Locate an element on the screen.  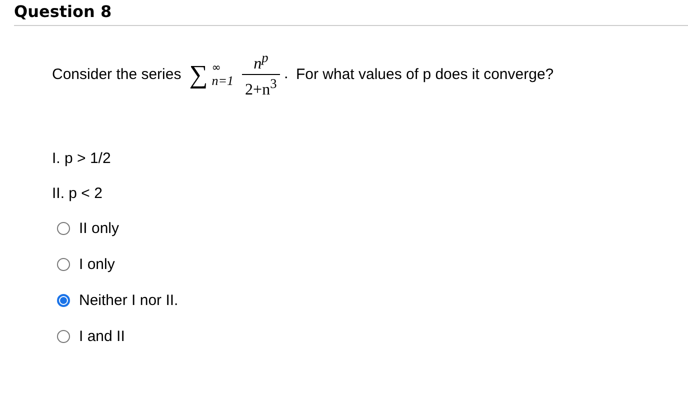
numerator: n$^{p}$ is located at coordinates (261, 63).